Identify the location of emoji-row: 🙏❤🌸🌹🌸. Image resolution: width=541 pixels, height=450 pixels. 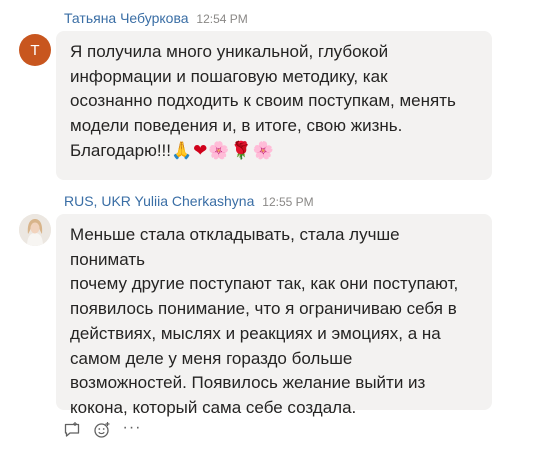
(223, 151).